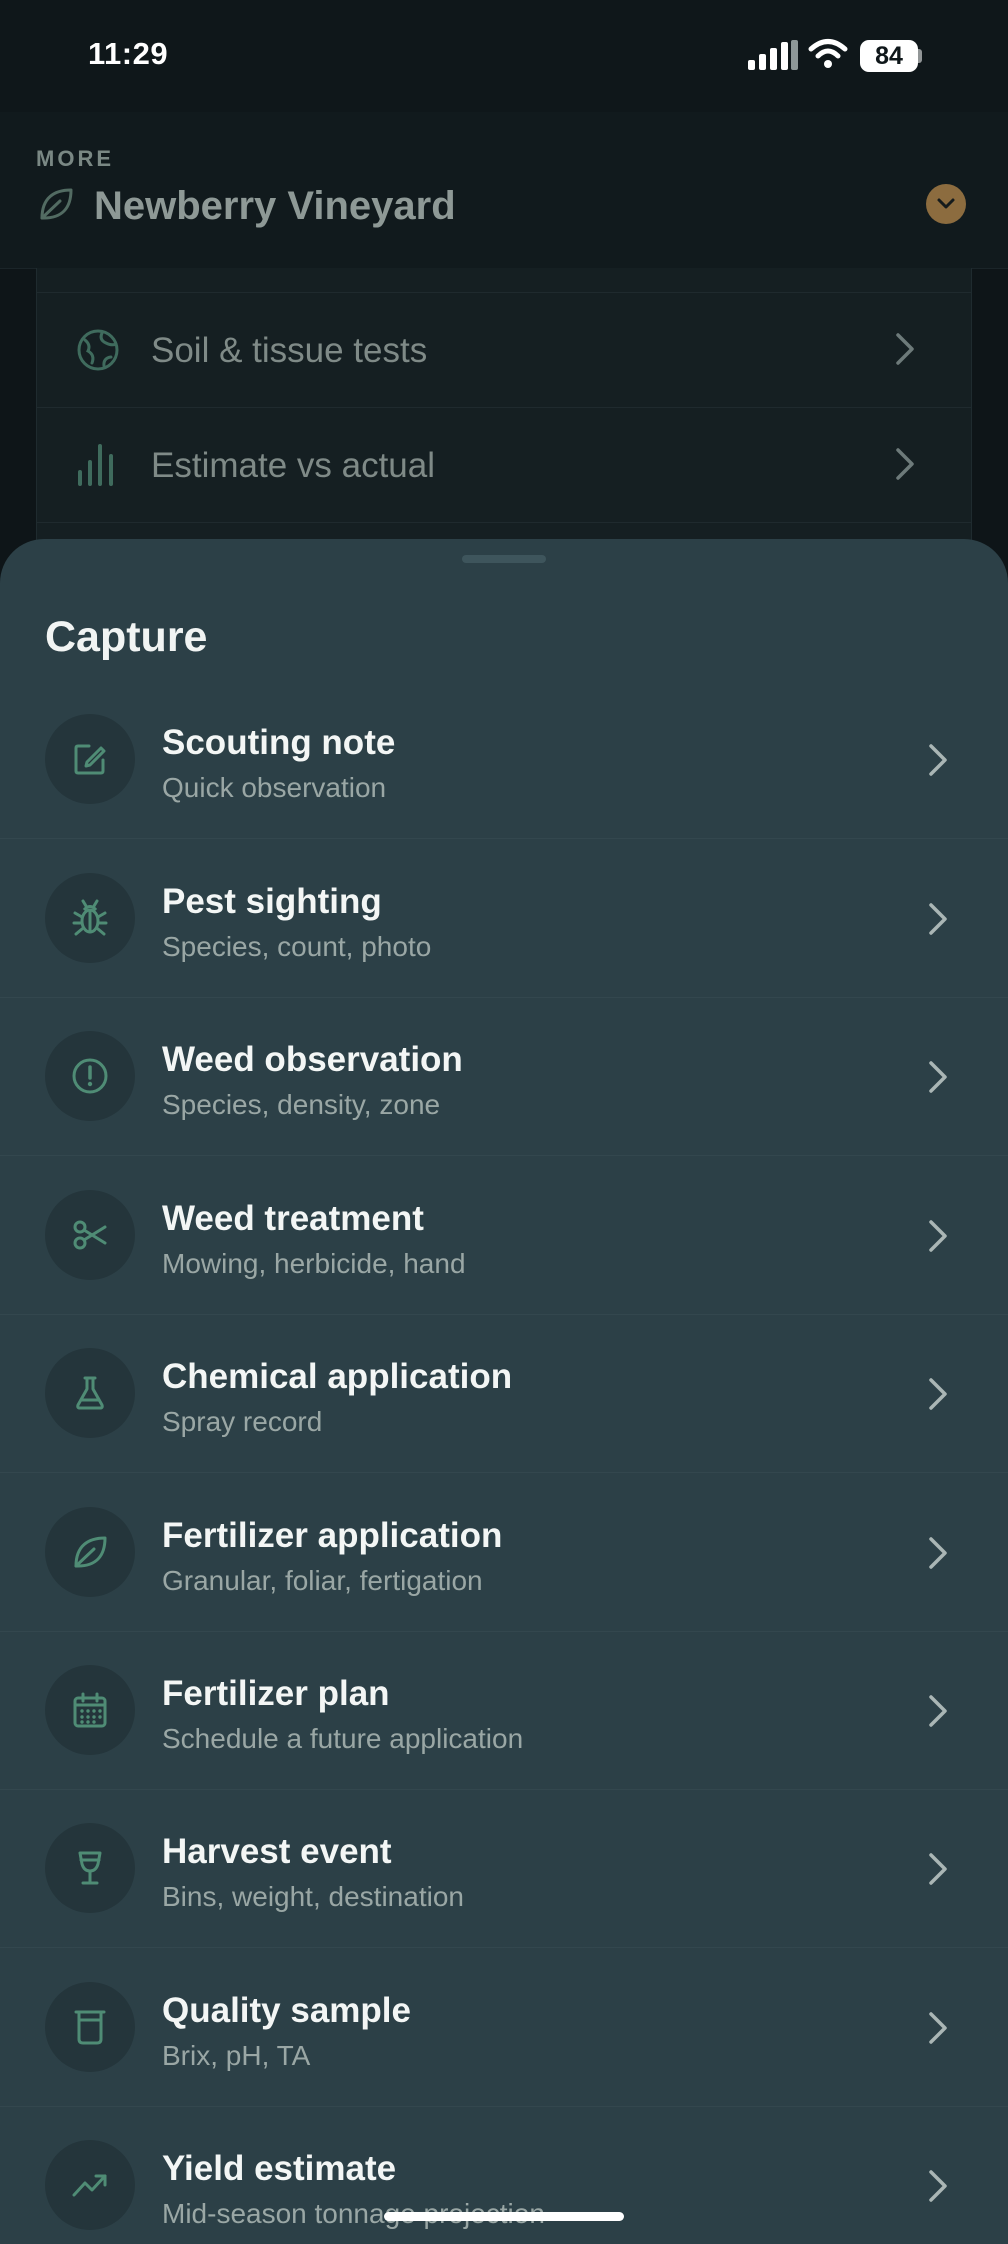  I want to click on capture-item-subtitle: Mowing, herbicide, hand, so click(314, 1263).